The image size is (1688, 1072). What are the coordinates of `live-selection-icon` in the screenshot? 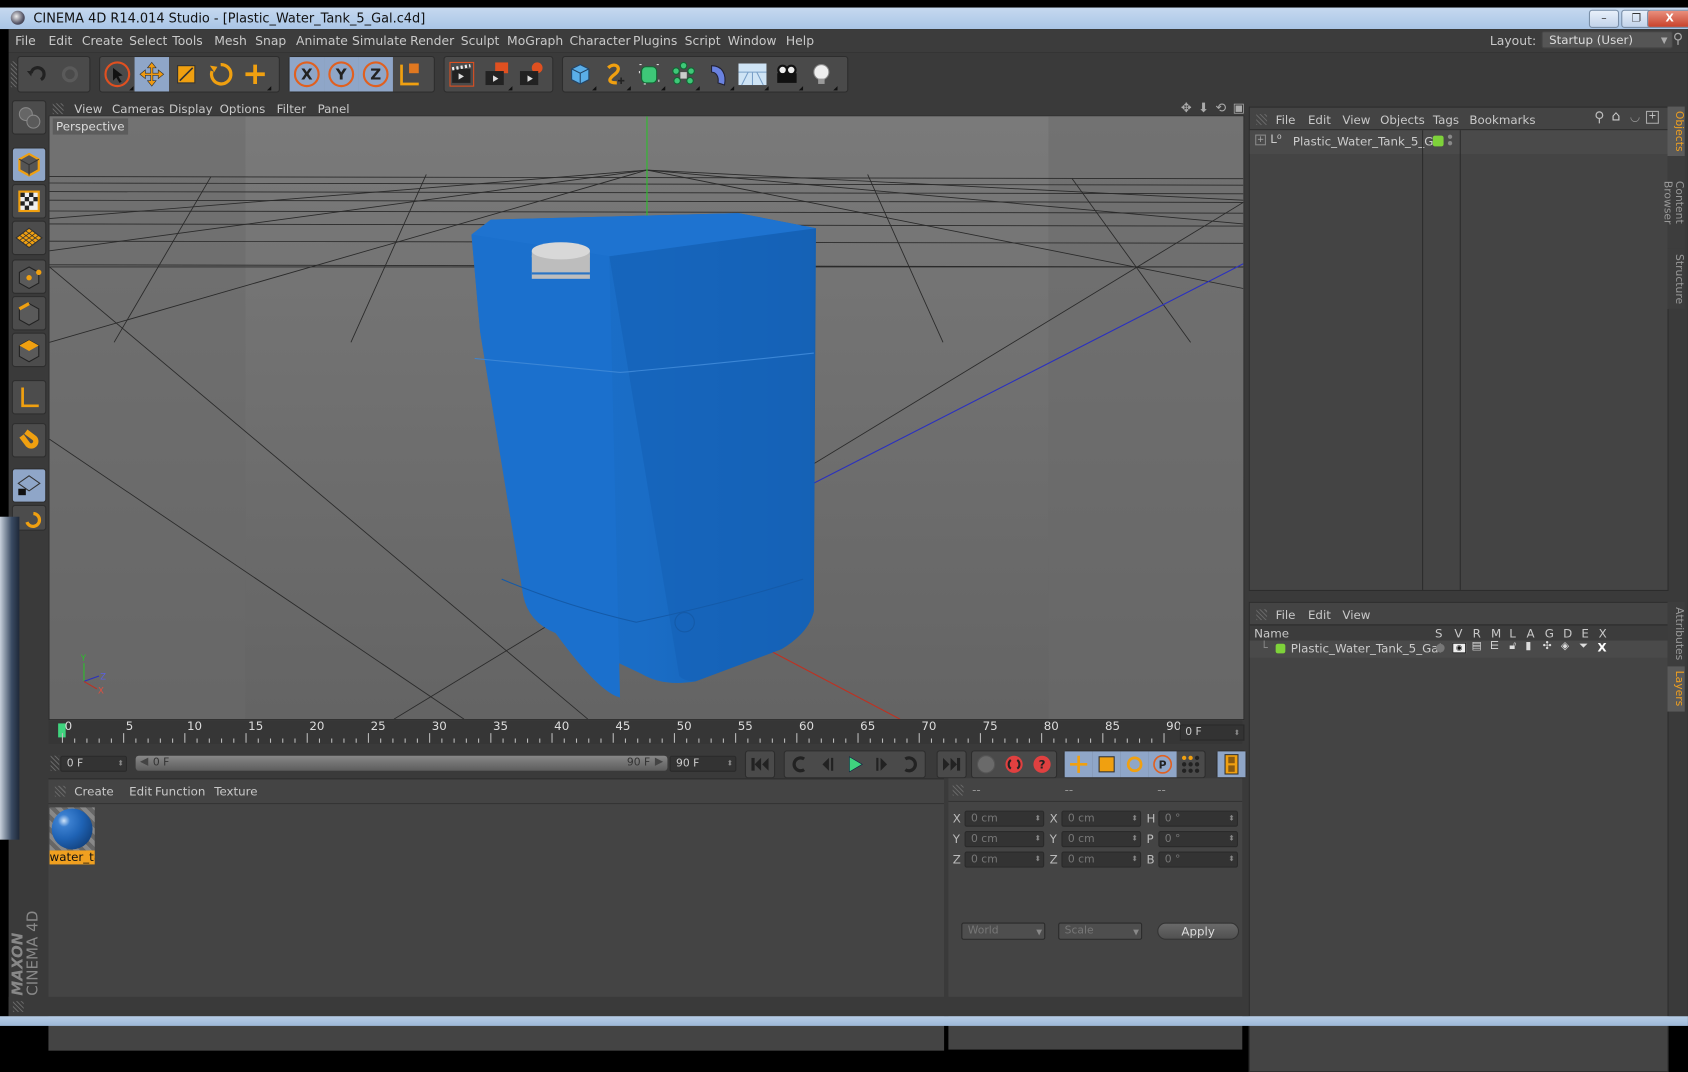 It's located at (117, 74).